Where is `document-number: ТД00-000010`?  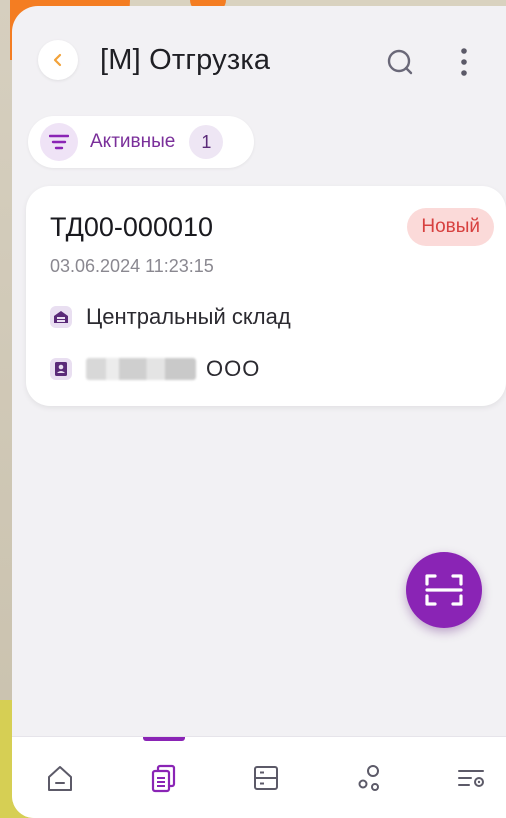 document-number: ТД00-000010 is located at coordinates (132, 227).